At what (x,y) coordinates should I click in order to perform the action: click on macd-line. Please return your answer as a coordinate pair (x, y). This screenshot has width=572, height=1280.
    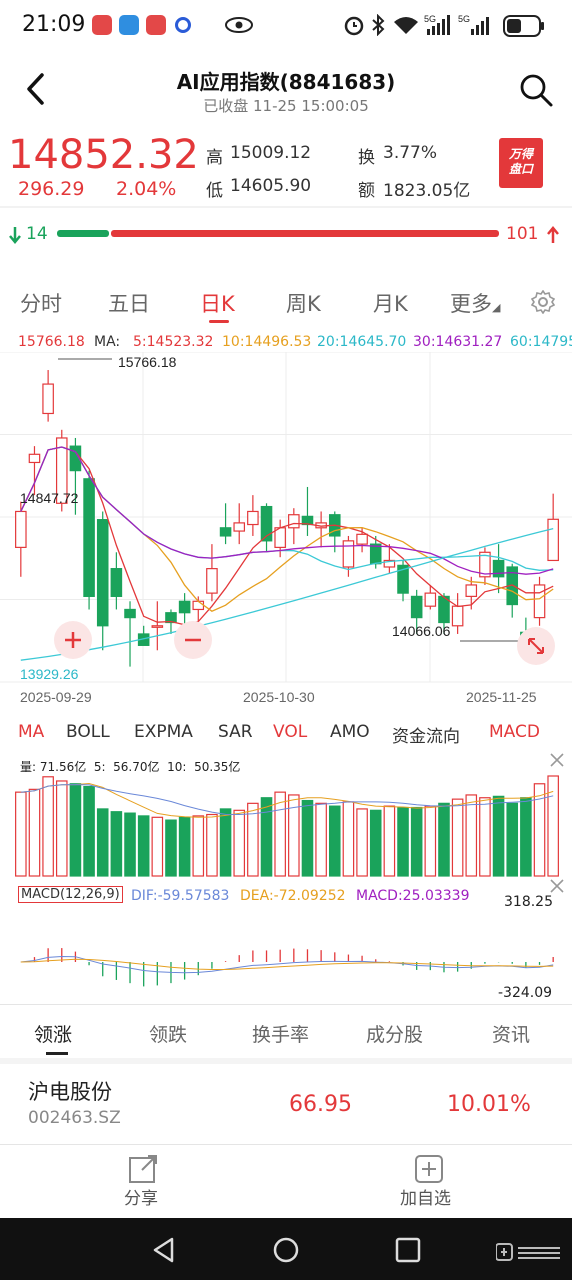
    Looking at the image, I should click on (287, 964).